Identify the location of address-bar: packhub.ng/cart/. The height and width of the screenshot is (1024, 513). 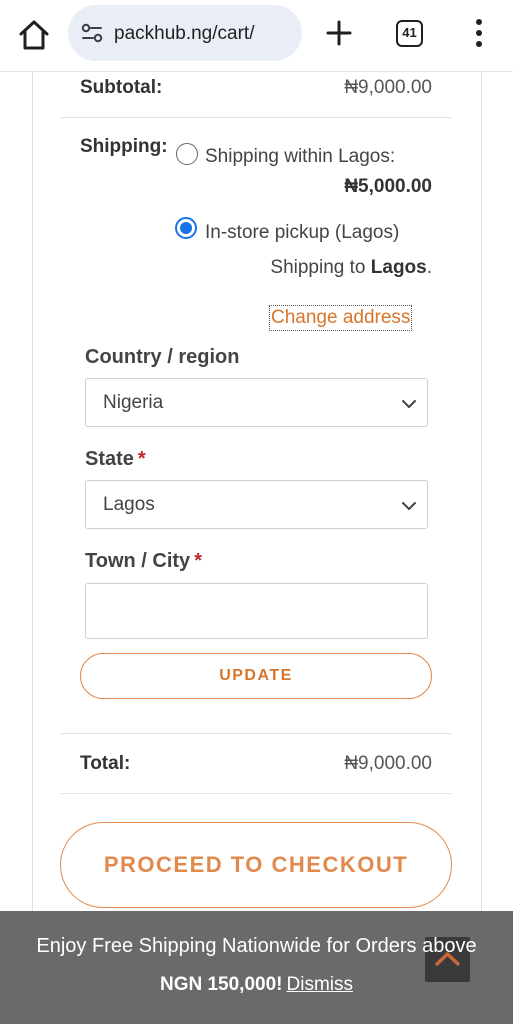
(185, 33).